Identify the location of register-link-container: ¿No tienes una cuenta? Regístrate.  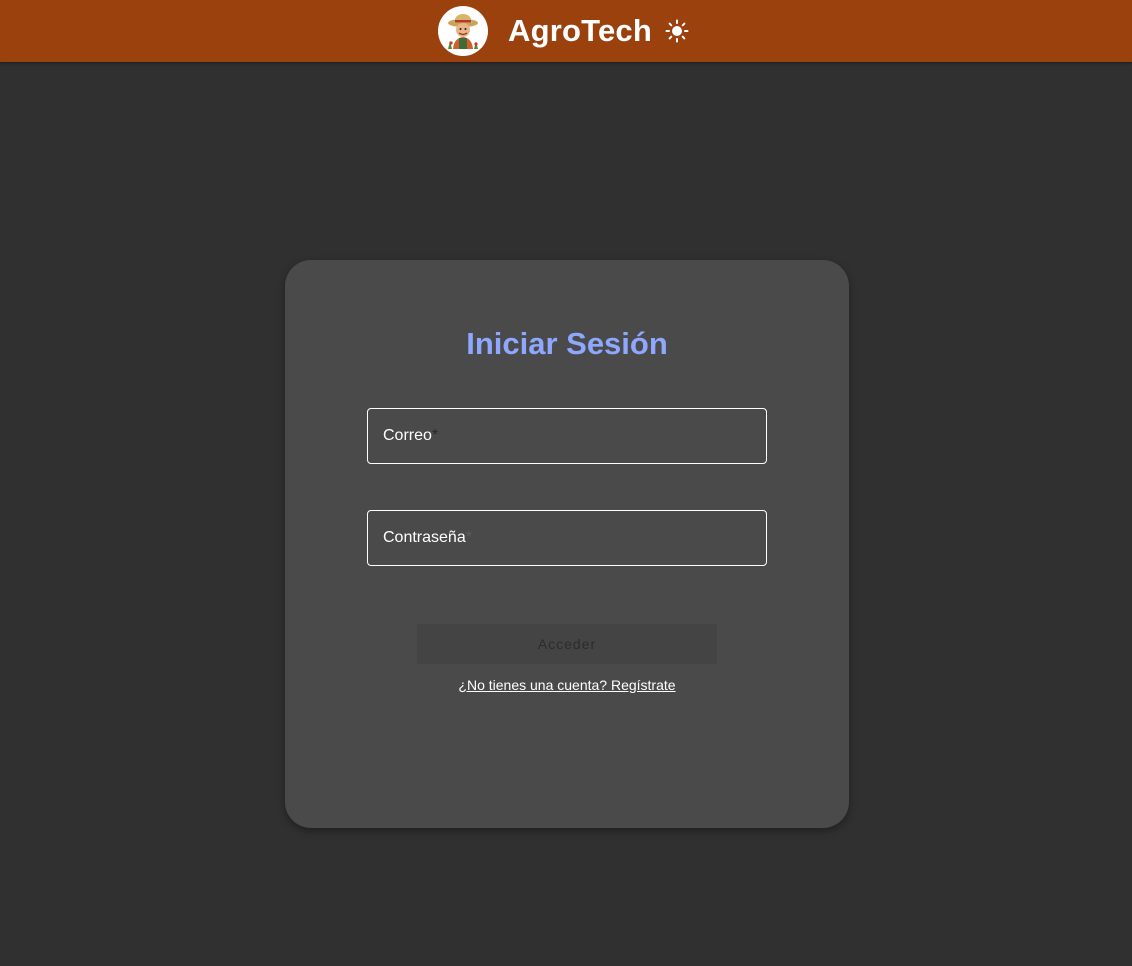
(567, 685).